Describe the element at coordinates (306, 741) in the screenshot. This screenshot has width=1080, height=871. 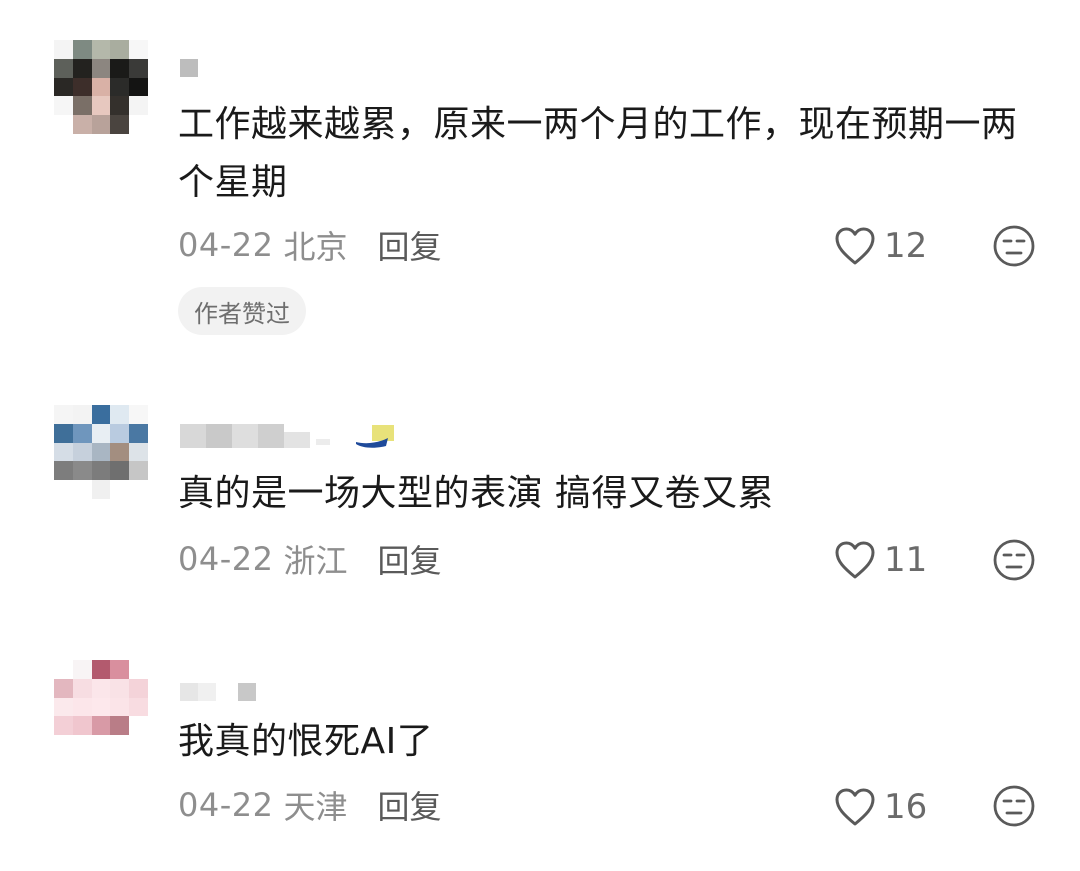
I see `comment-text: 我真的恨死AI了` at that location.